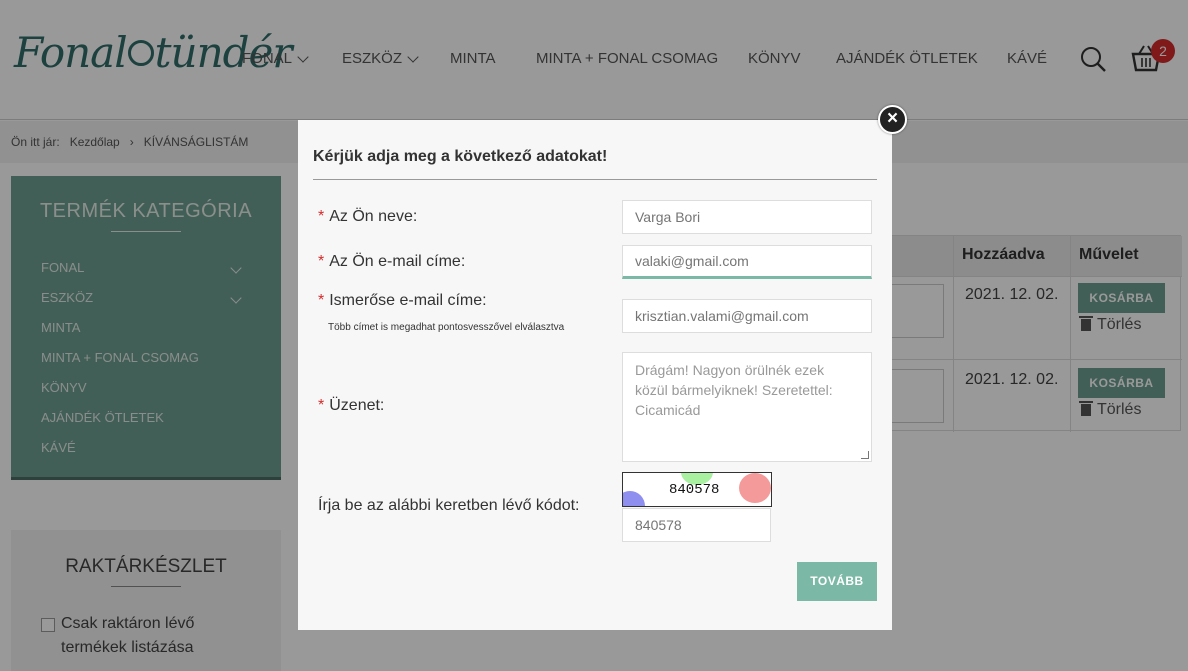 Image resolution: width=1188 pixels, height=671 pixels. I want to click on label-text: Az Ön e-mail címe:, so click(397, 261).